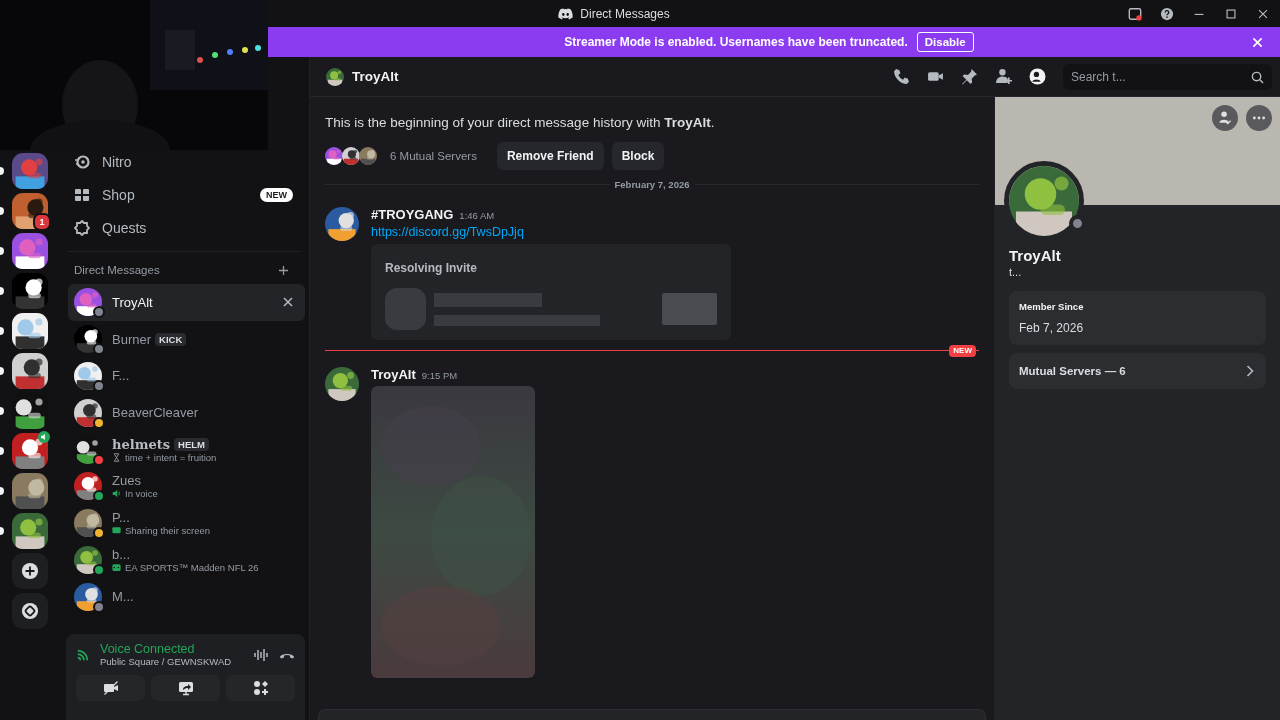 The height and width of the screenshot is (720, 1280). What do you see at coordinates (171, 661) in the screenshot?
I see `voice-channel-link: Public Square / GEWNSKWAD` at bounding box center [171, 661].